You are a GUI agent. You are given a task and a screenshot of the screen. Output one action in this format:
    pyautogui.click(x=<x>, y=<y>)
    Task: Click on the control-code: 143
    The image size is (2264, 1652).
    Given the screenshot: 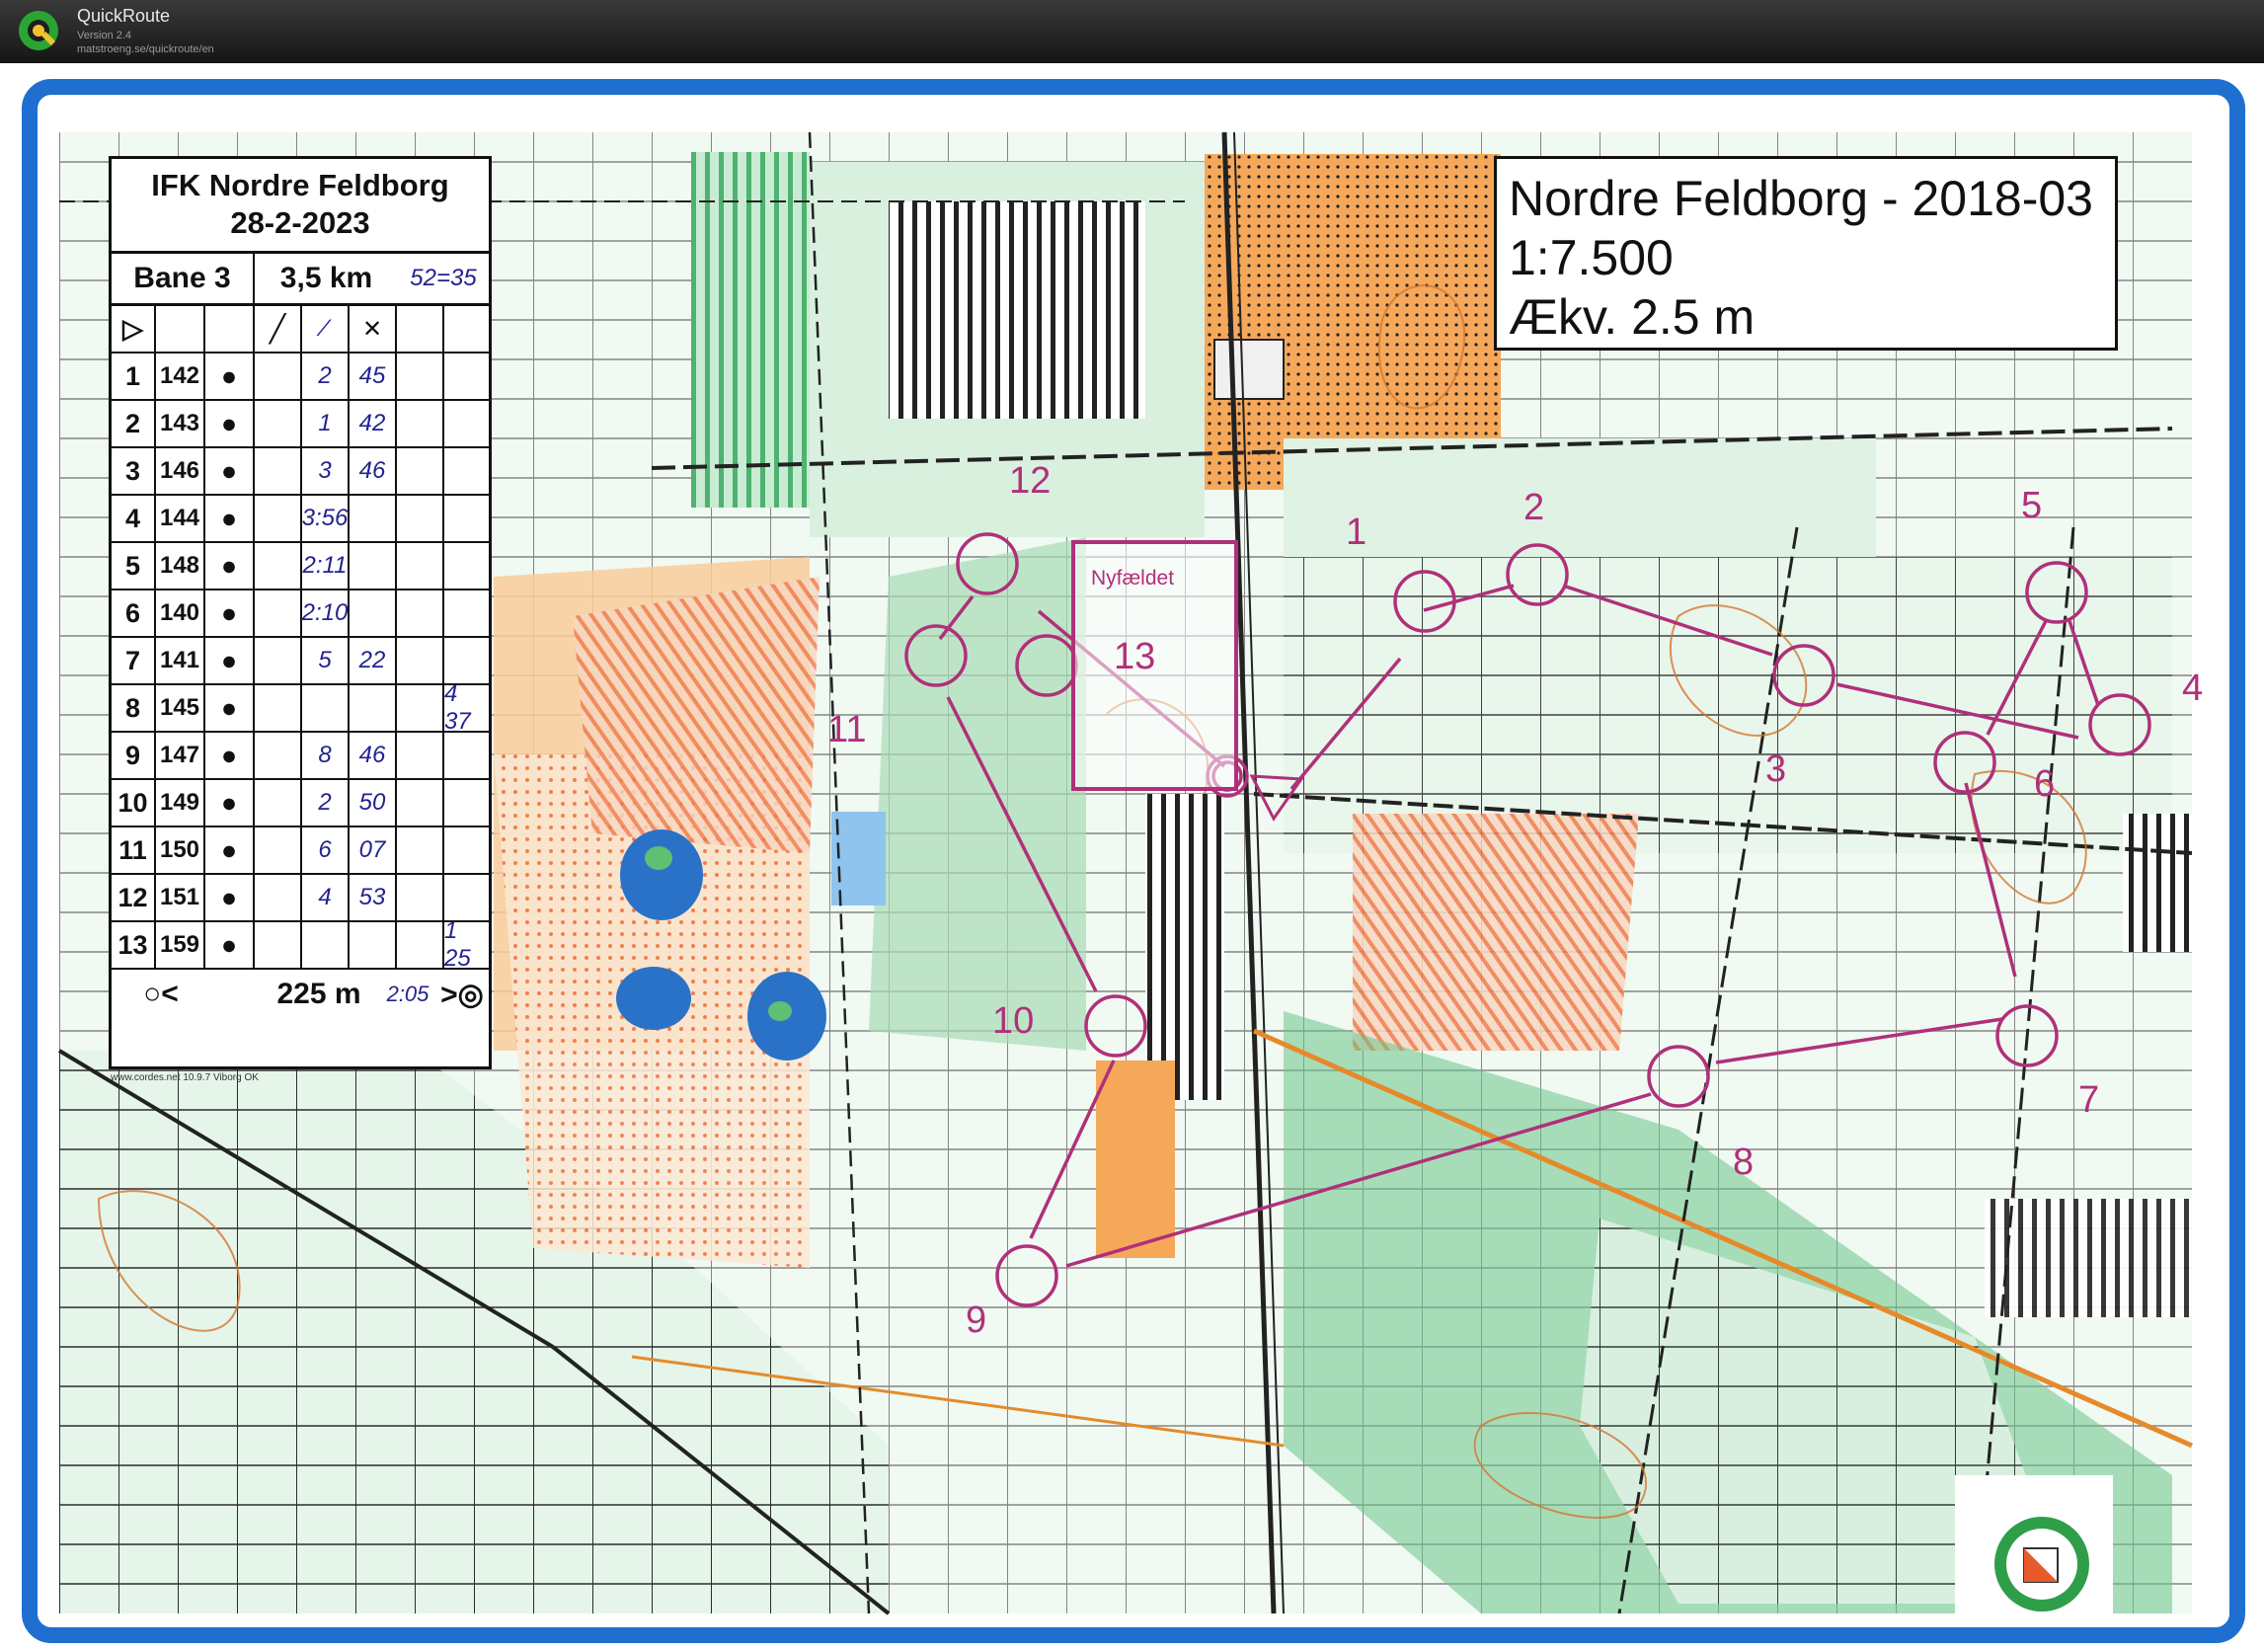 What is the action you would take?
    pyautogui.click(x=180, y=423)
    